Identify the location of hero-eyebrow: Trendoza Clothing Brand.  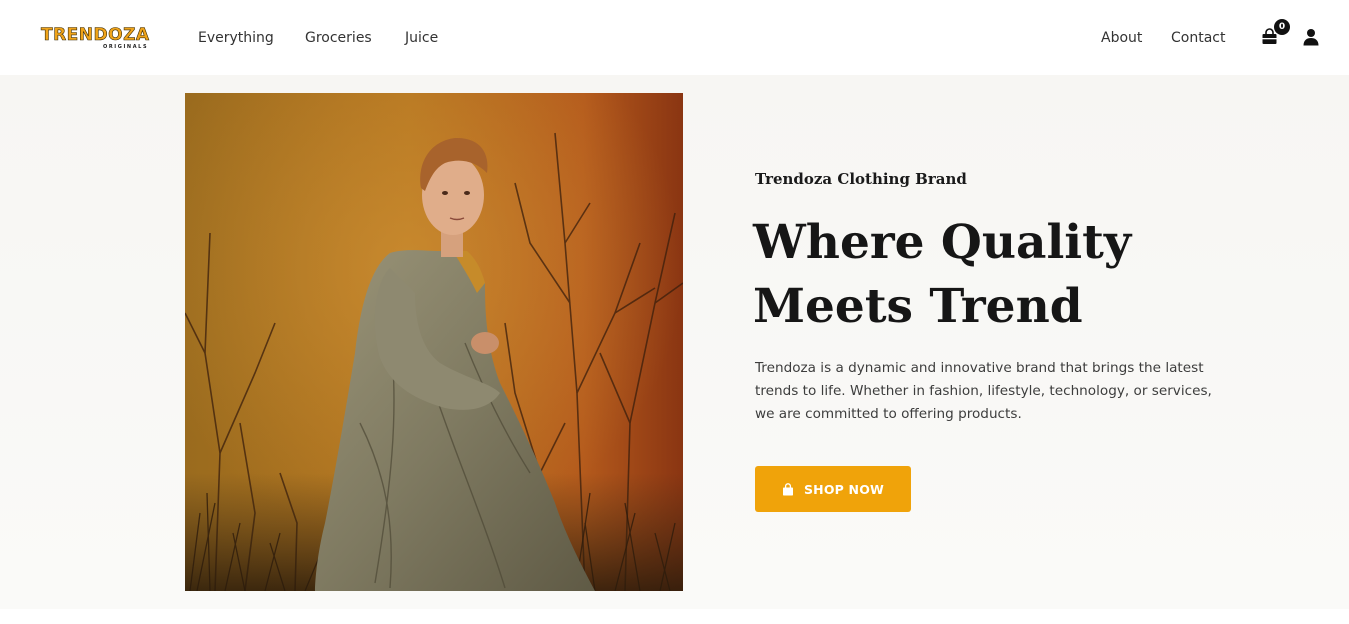
(861, 179).